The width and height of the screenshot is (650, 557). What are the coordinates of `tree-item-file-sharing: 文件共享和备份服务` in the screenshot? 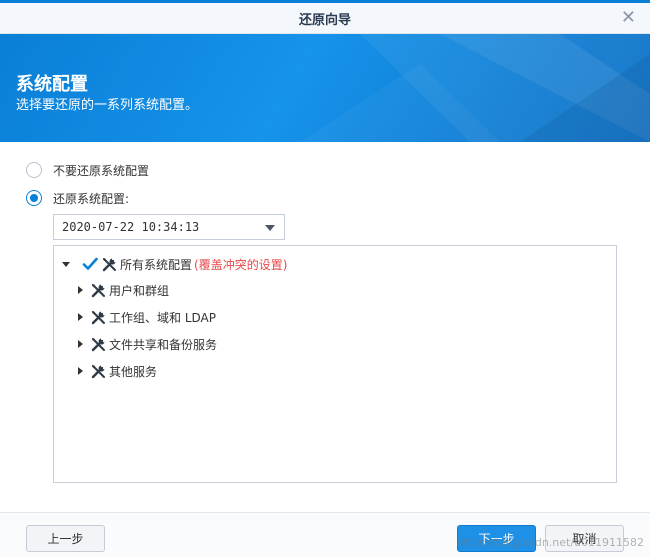 It's located at (147, 344).